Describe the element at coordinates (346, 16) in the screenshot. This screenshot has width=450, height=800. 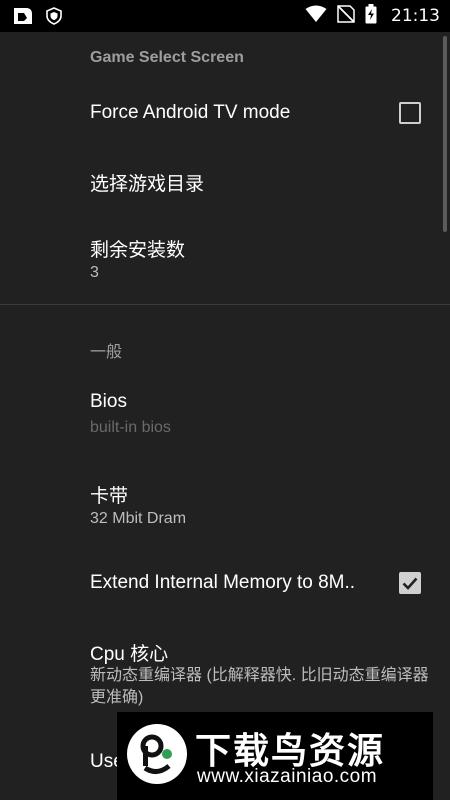
I see `no-sim-icon` at that location.